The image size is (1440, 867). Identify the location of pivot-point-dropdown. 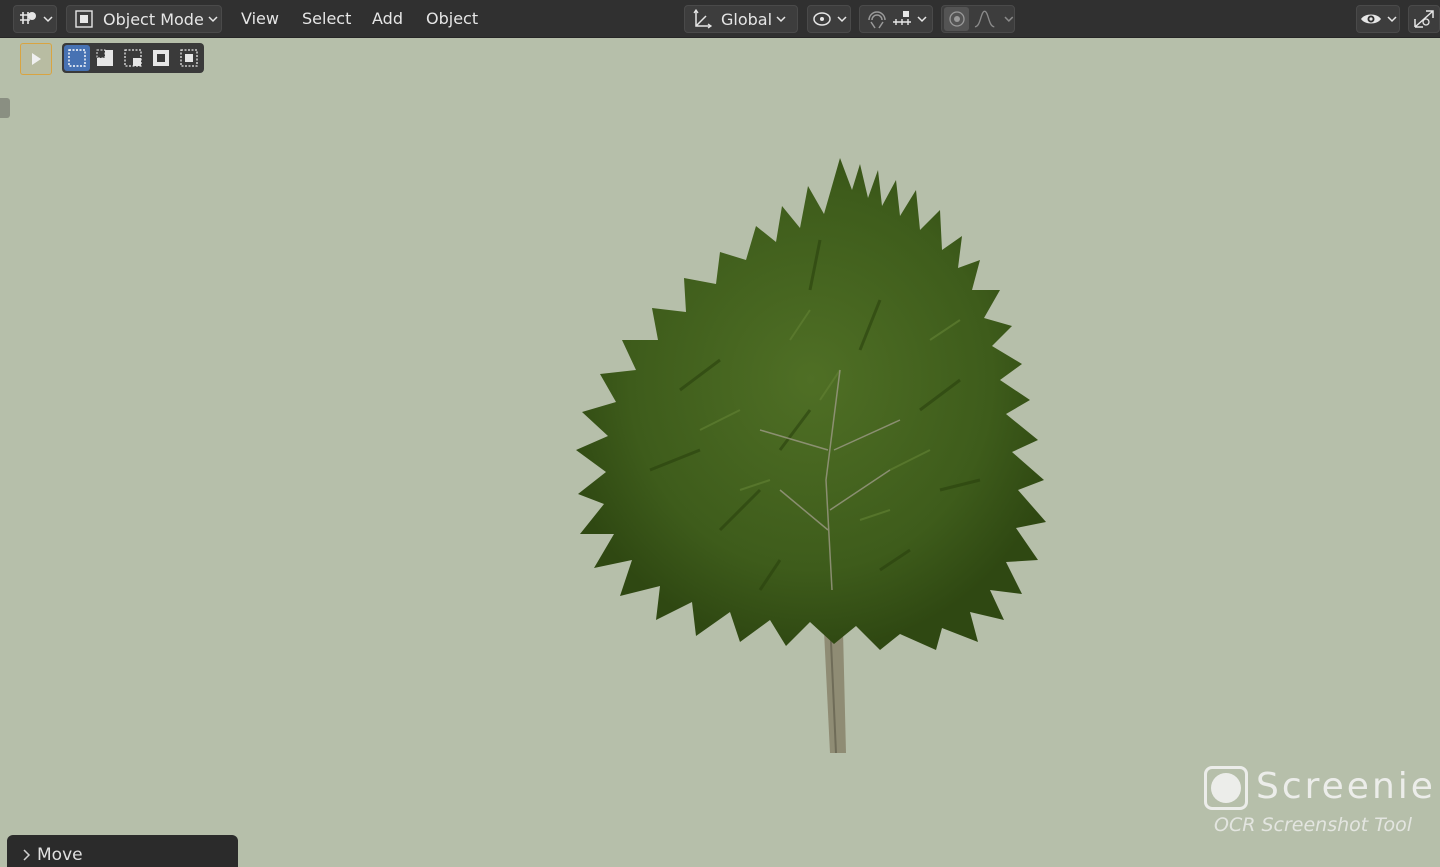
(829, 19).